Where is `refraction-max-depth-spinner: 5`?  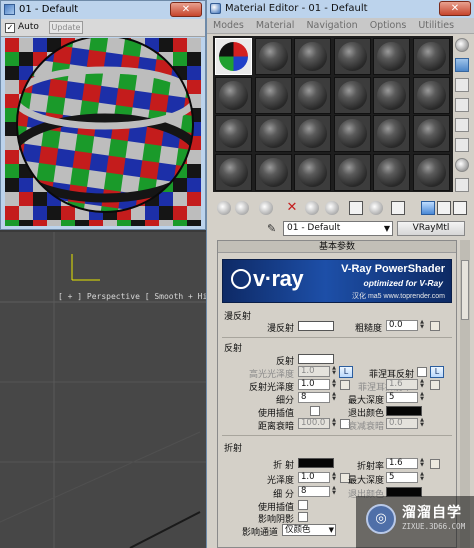
refraction-max-depth-spinner: 5 is located at coordinates (402, 477).